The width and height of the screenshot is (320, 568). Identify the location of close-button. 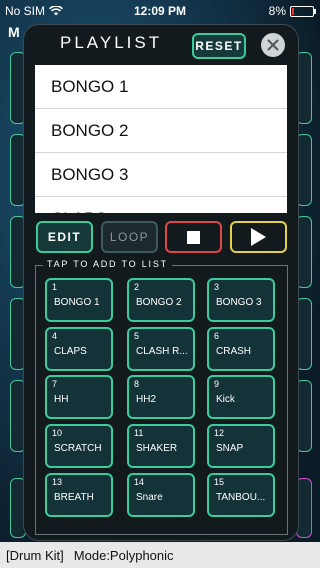
(273, 45).